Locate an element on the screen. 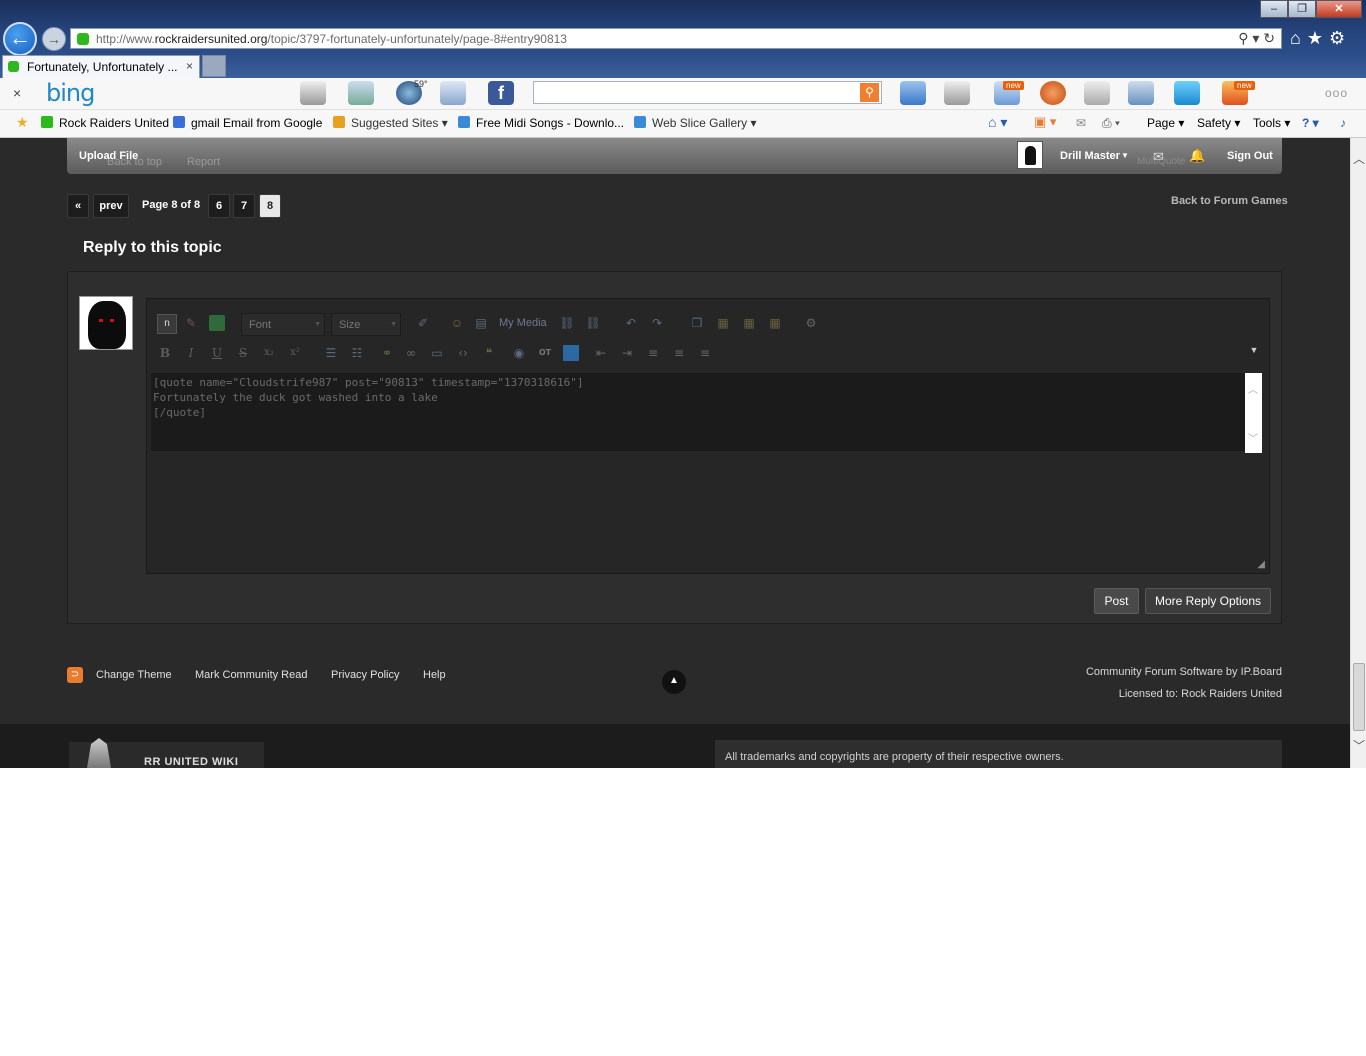 The width and height of the screenshot is (1366, 1056). remove-link-icon: ∞ is located at coordinates (411, 353).